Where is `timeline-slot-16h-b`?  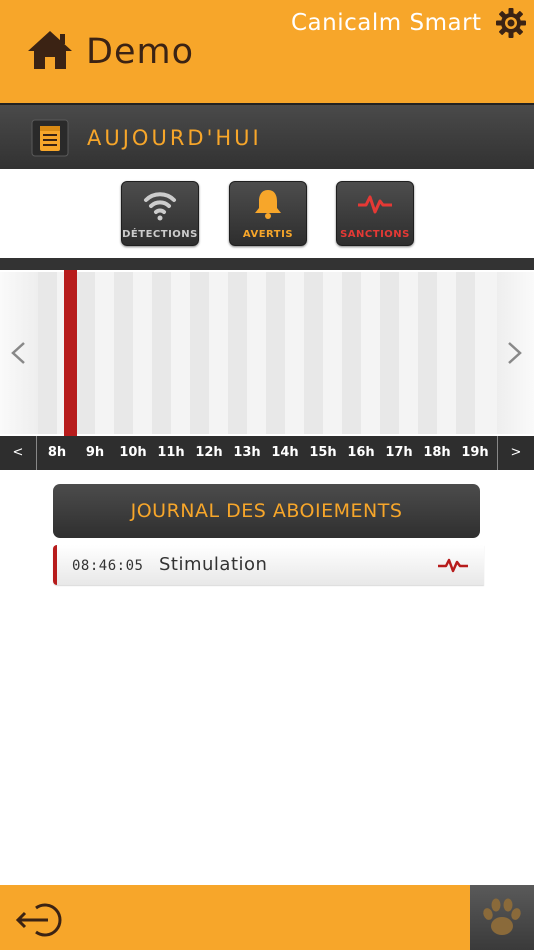 timeline-slot-16h-b is located at coordinates (370, 353).